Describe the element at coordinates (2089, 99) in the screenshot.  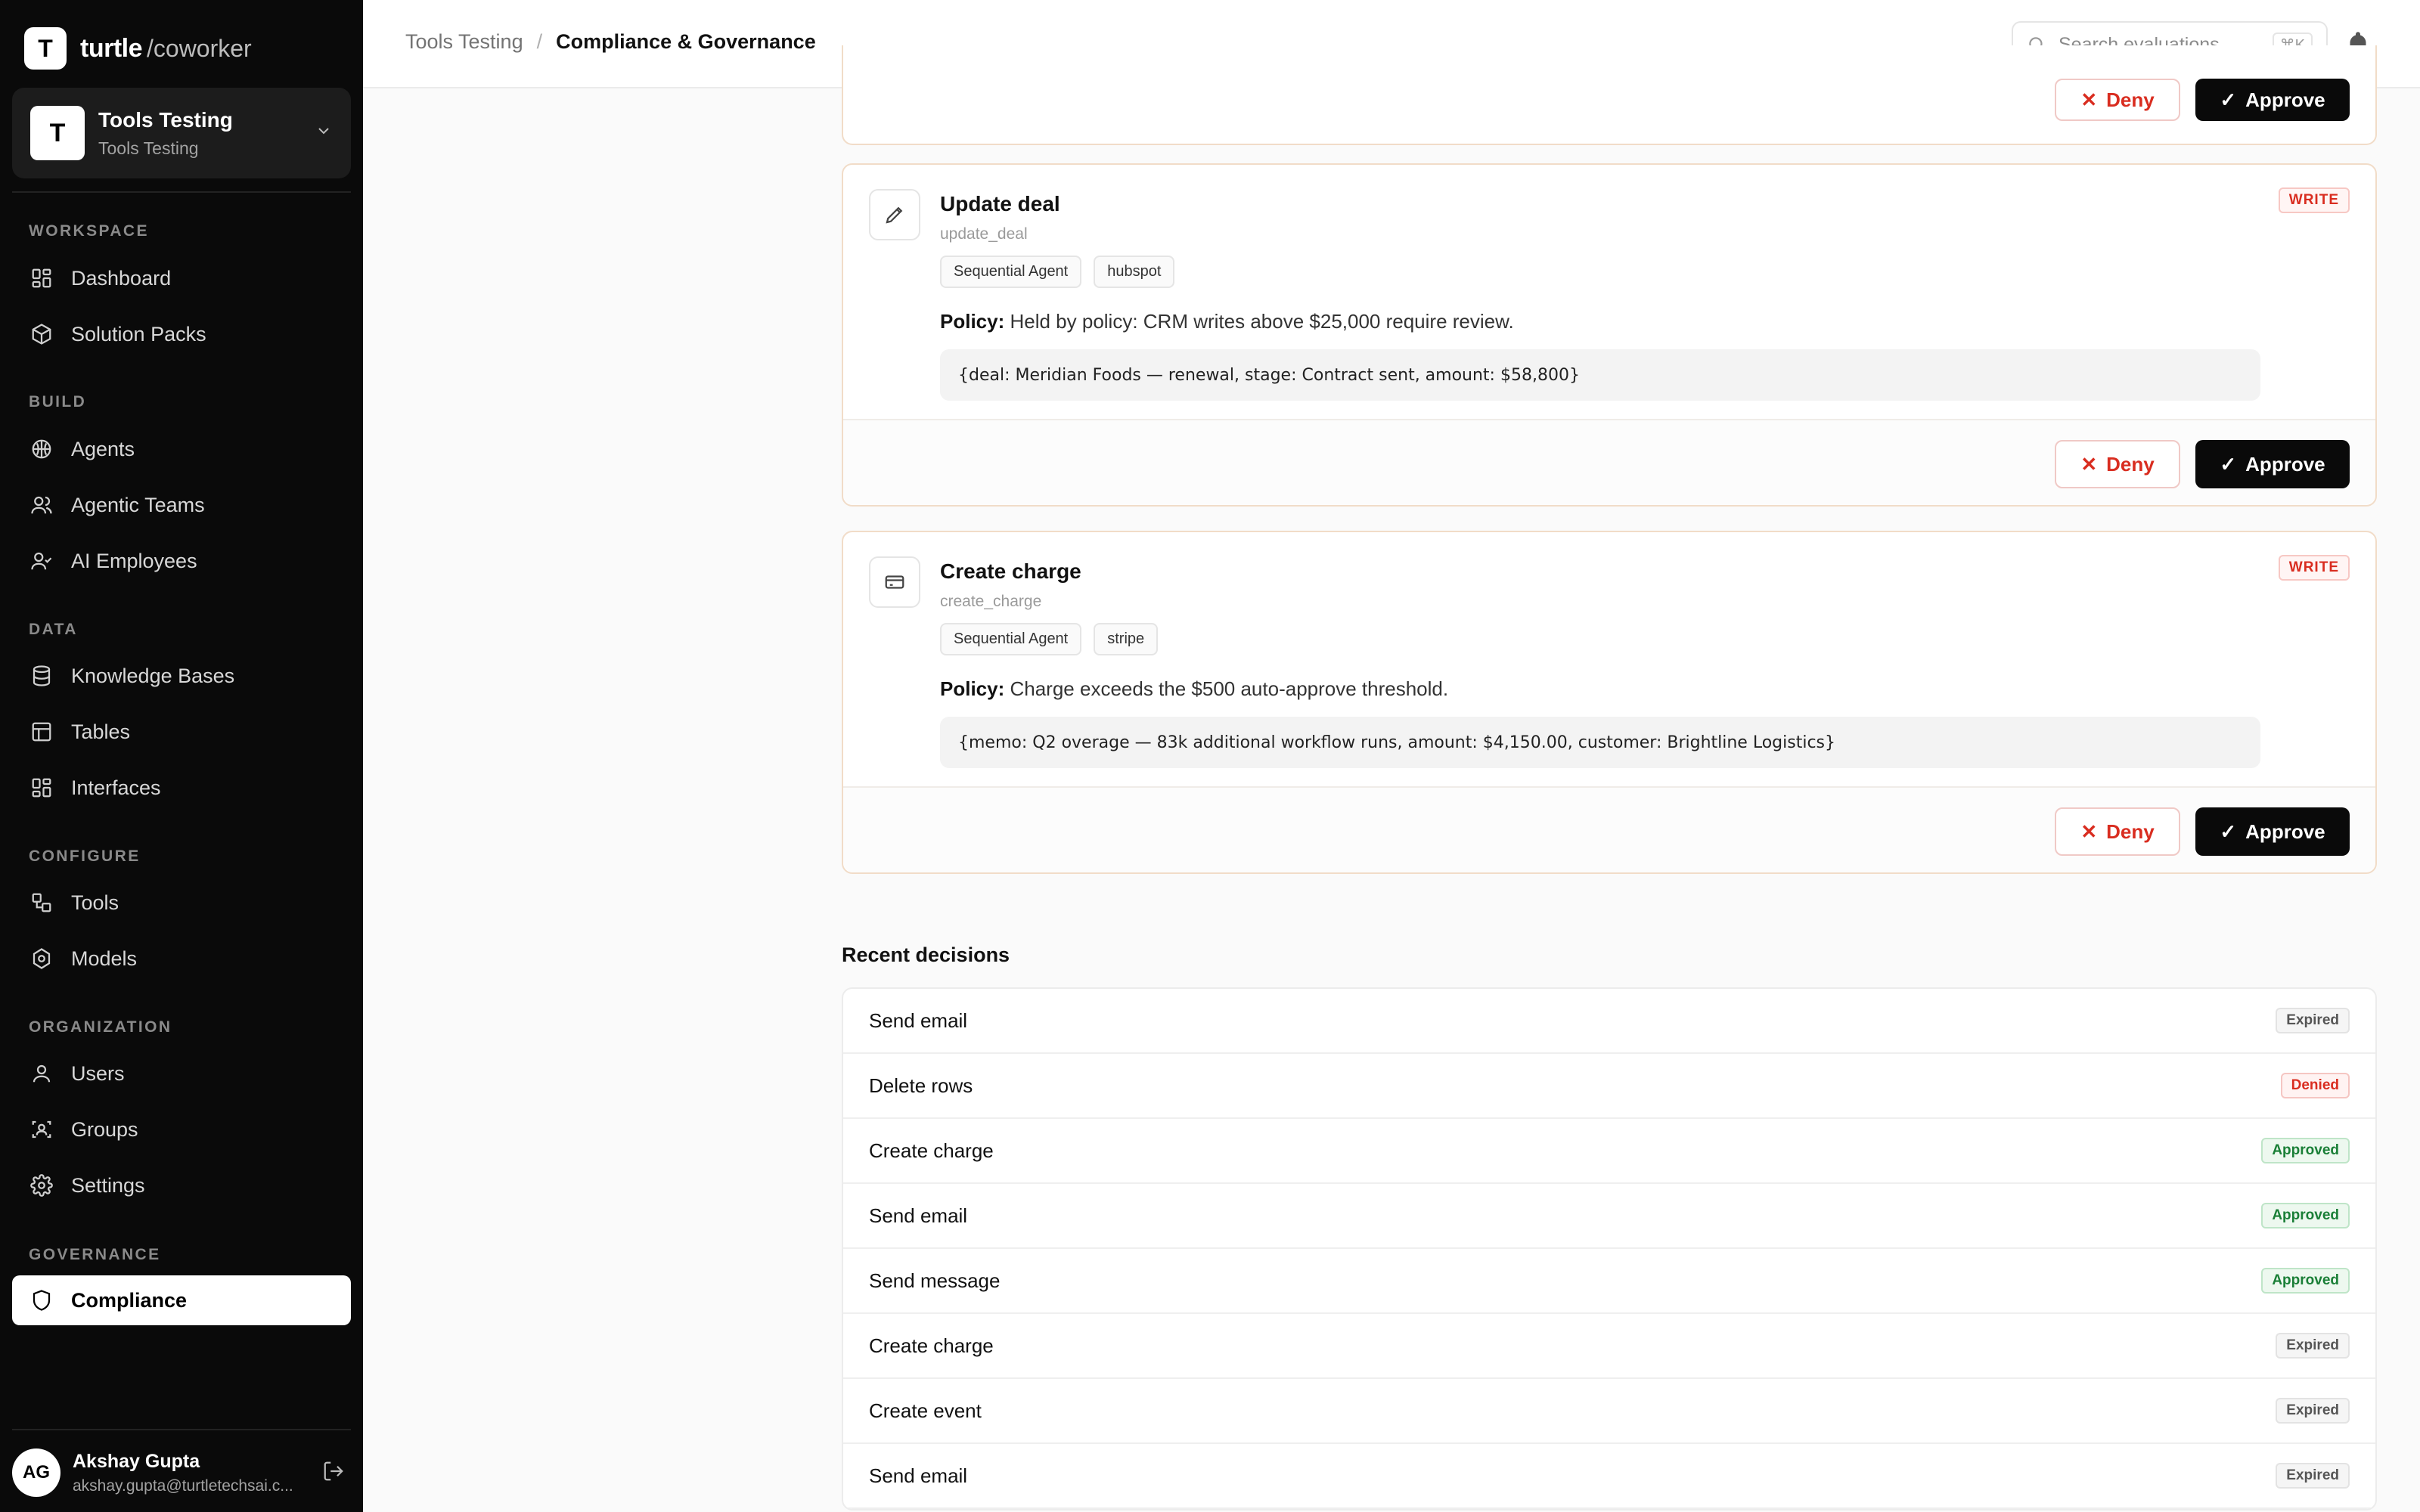
I see `close-icon: ✕` at that location.